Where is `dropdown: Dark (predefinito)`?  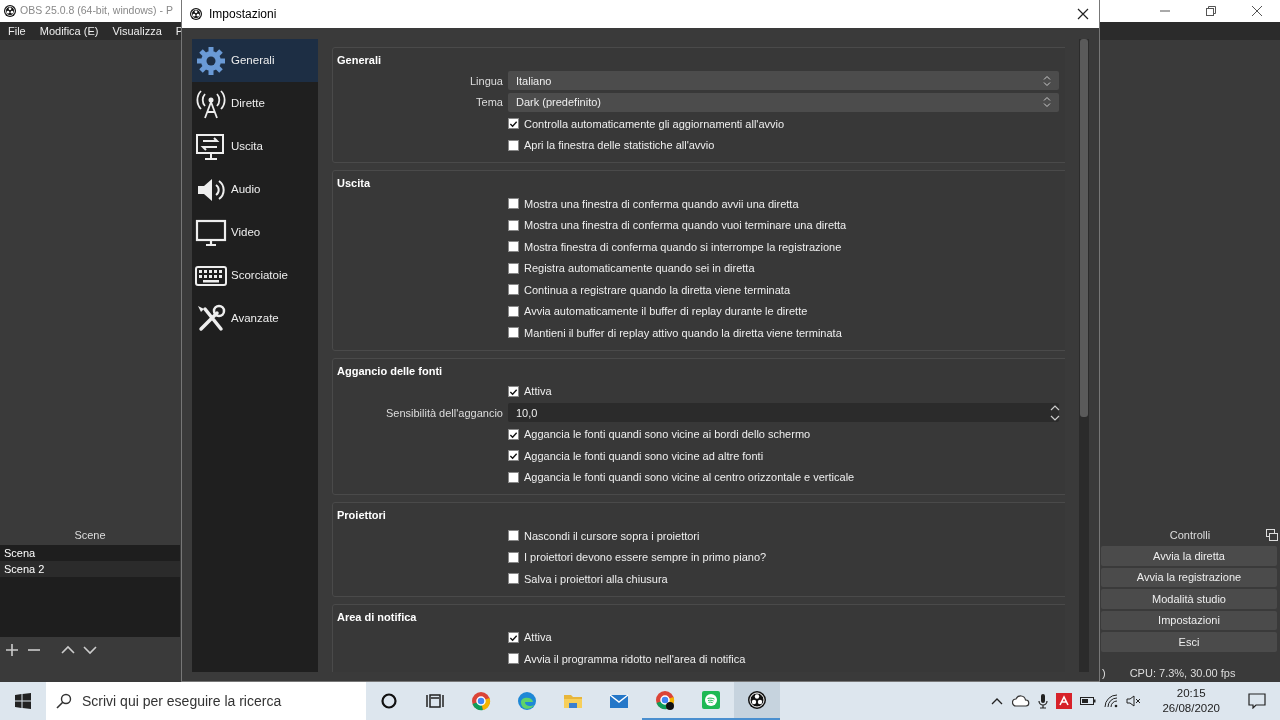
dropdown: Dark (predefinito) is located at coordinates (783, 102).